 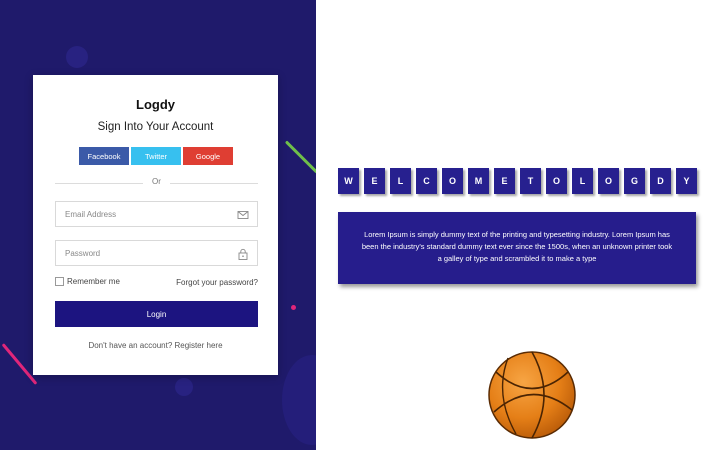 What do you see at coordinates (59, 281) in the screenshot?
I see `remember-me-checkbox` at bounding box center [59, 281].